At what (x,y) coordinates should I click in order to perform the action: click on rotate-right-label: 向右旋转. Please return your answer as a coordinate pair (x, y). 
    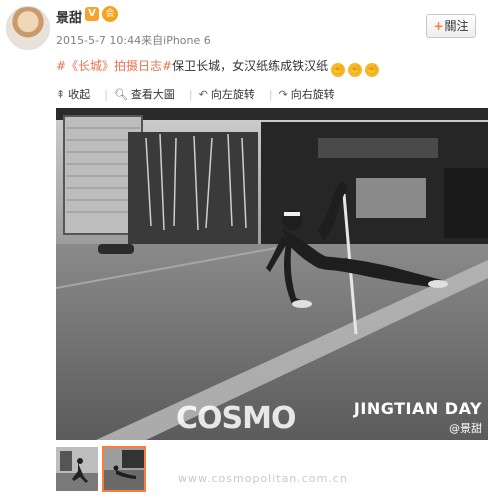
    Looking at the image, I should click on (312, 94).